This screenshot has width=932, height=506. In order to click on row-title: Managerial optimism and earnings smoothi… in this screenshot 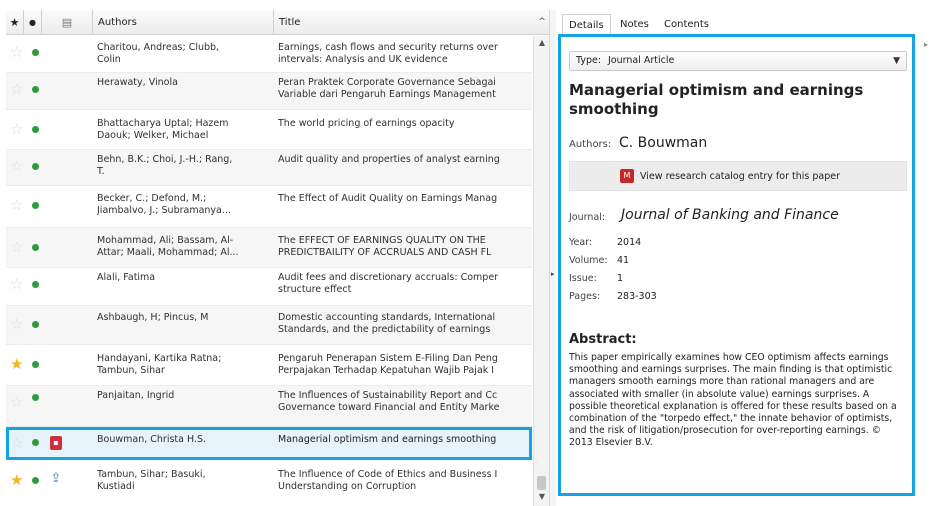, I will do `click(387, 439)`.